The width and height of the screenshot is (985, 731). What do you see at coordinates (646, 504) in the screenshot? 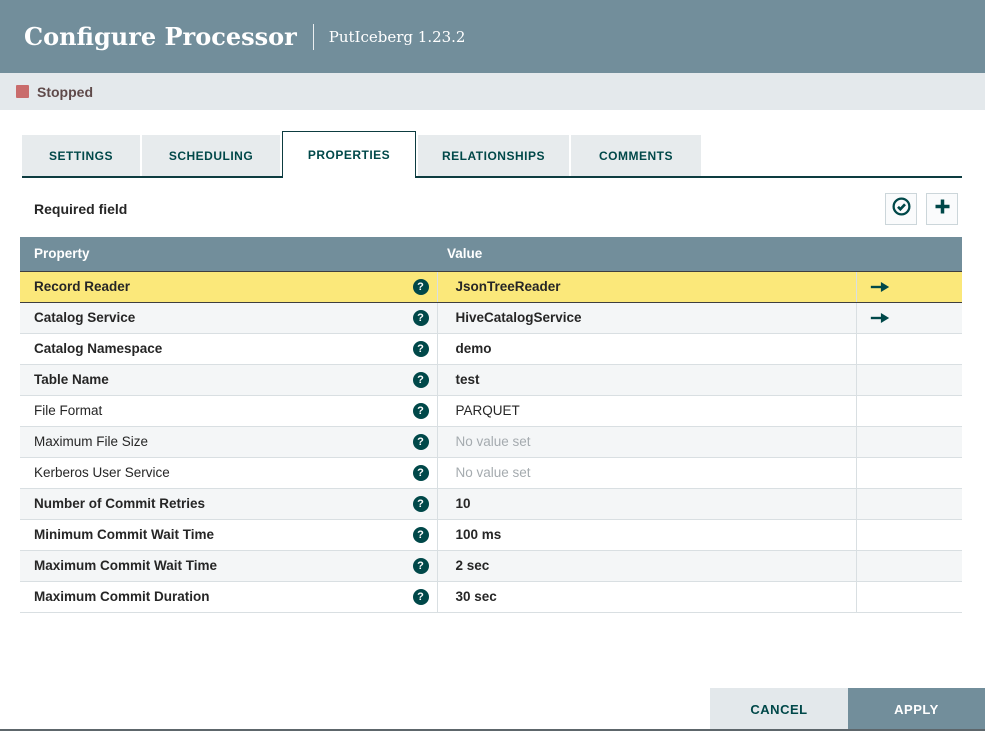
I see `property-value: 10` at bounding box center [646, 504].